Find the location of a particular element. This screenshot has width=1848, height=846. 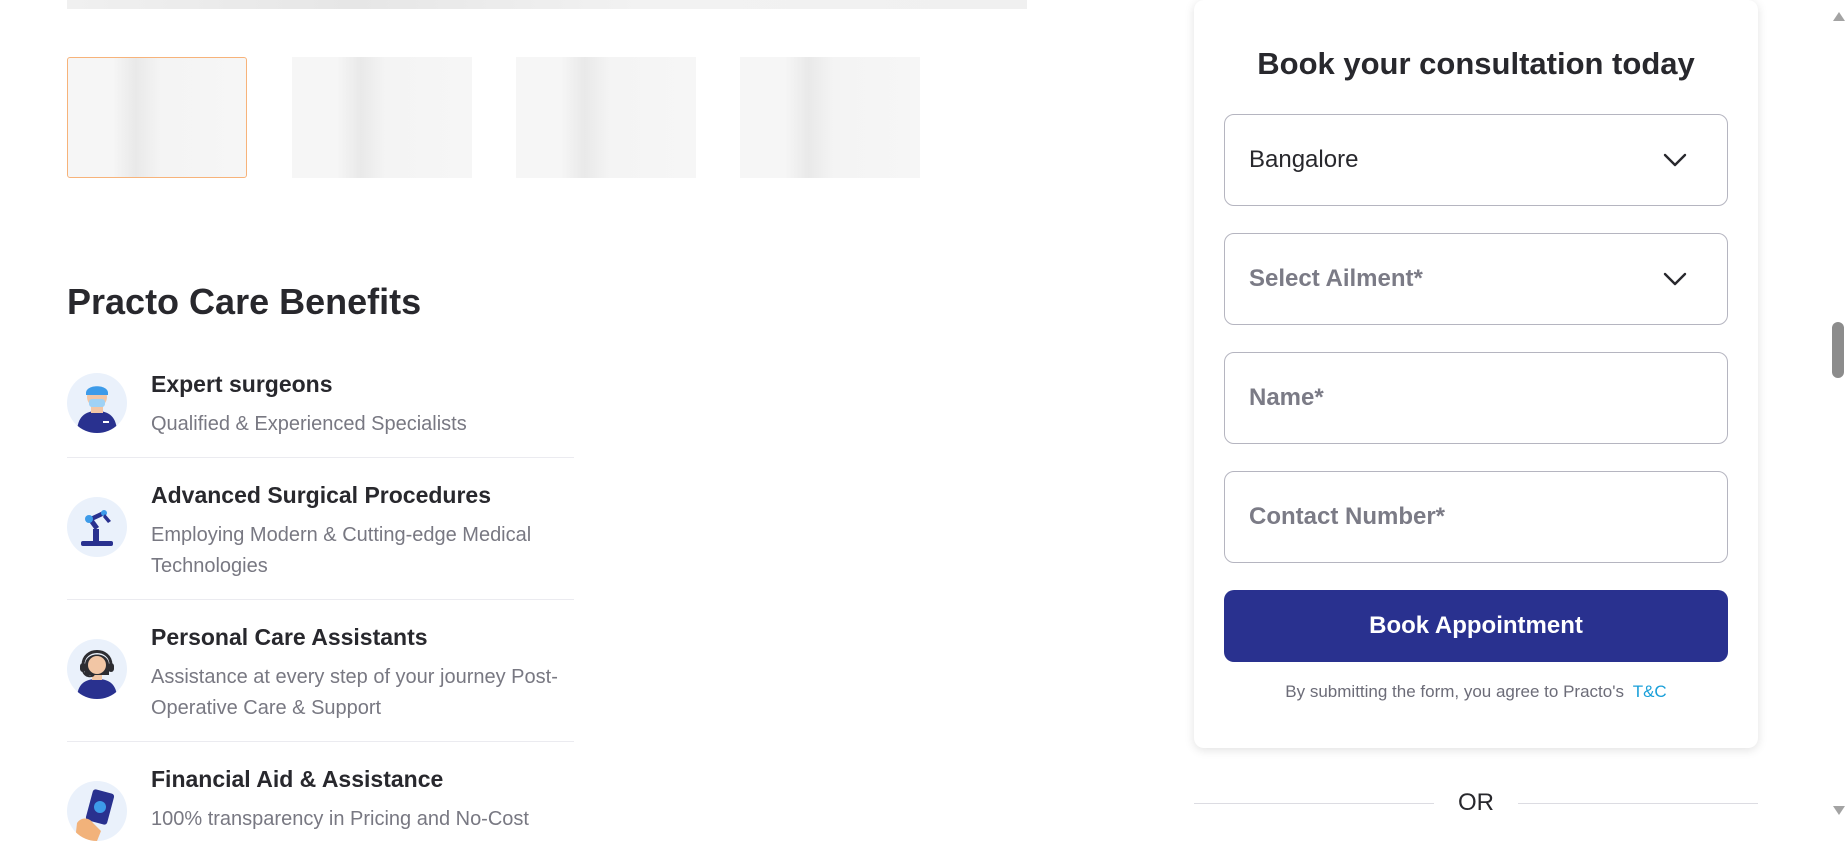

benefits-heading: Practo Care Benefits is located at coordinates (244, 301).